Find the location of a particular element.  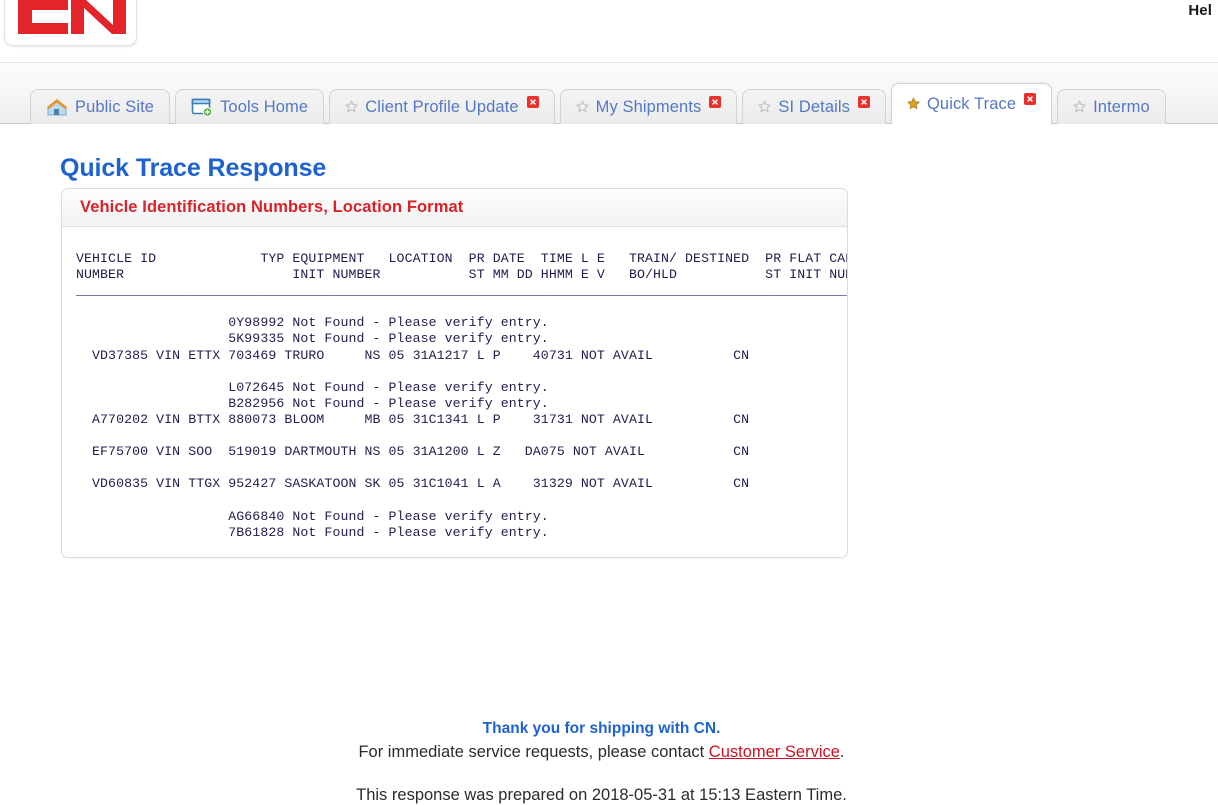

cn-logo is located at coordinates (70, 23).